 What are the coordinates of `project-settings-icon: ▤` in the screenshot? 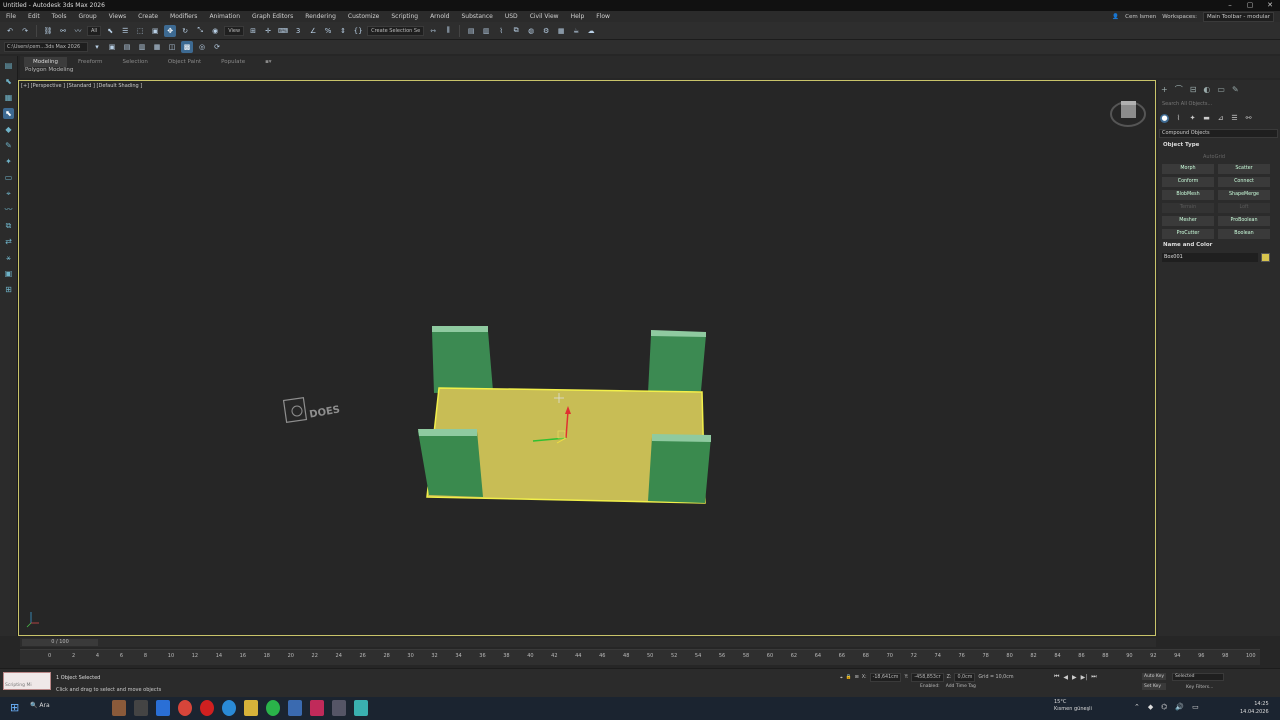 It's located at (127, 47).